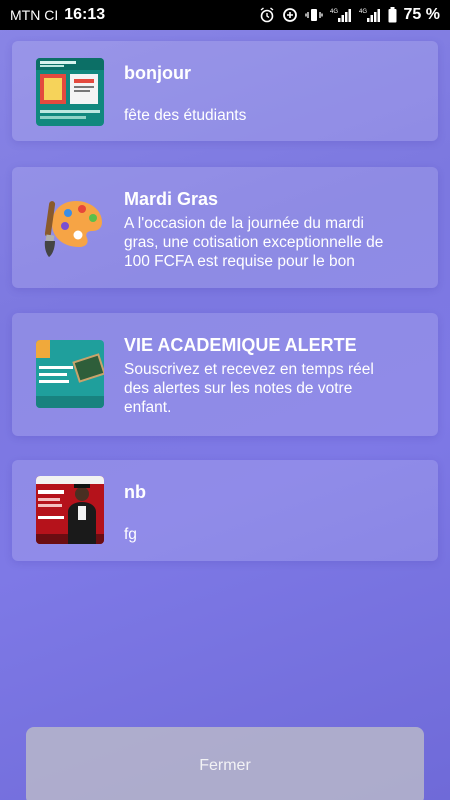 Image resolution: width=450 pixels, height=800 pixels. I want to click on battery-percent: 75 %, so click(421, 14).